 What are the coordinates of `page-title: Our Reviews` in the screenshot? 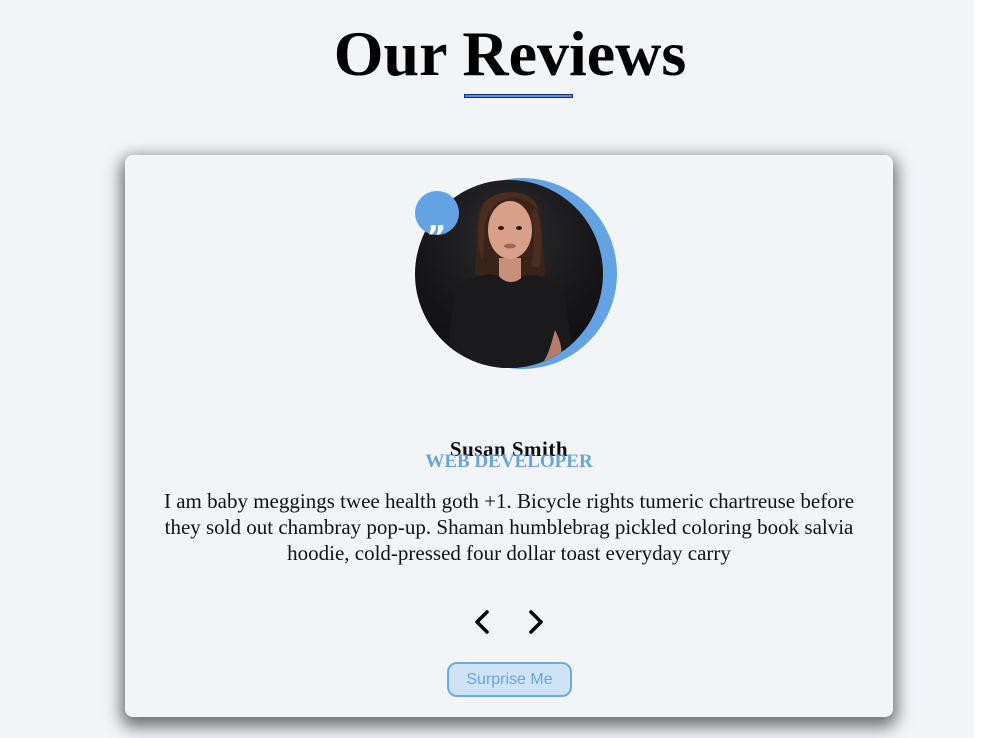 It's located at (510, 53).